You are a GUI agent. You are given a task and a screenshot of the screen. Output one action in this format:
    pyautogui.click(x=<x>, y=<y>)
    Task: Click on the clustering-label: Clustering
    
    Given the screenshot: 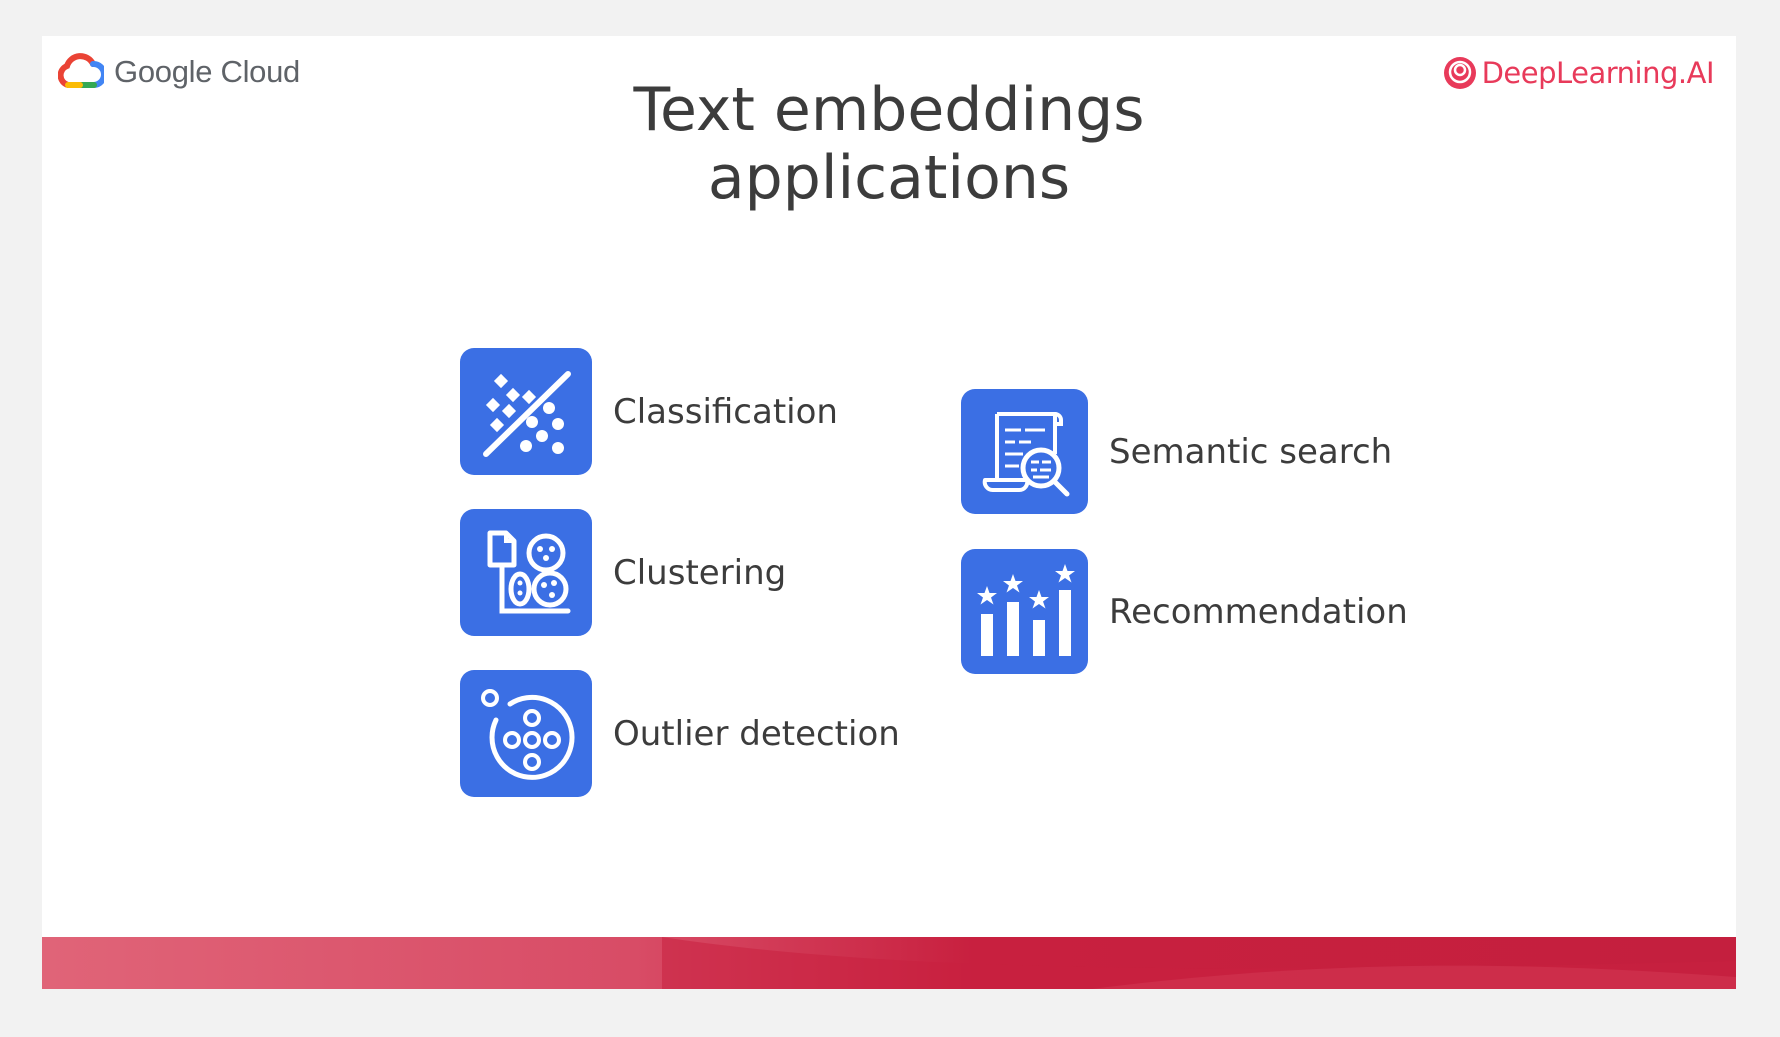 What is the action you would take?
    pyautogui.click(x=700, y=572)
    